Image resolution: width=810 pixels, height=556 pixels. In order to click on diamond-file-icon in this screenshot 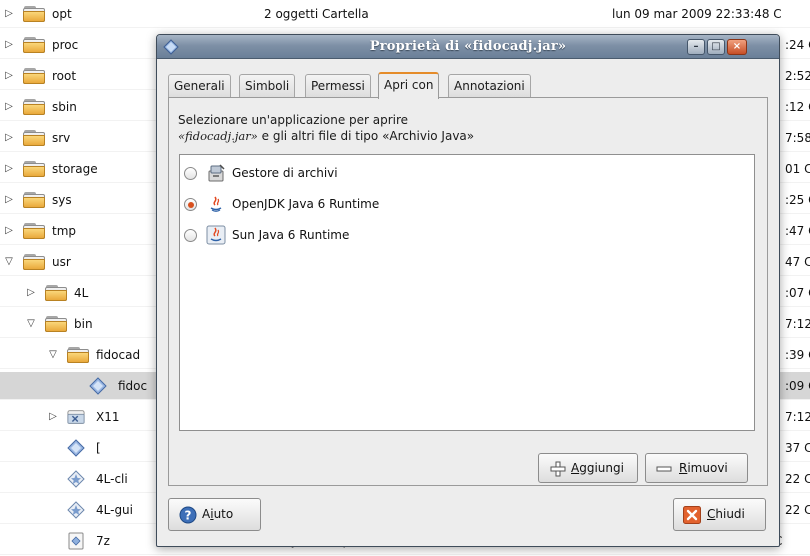, I will do `click(78, 448)`.